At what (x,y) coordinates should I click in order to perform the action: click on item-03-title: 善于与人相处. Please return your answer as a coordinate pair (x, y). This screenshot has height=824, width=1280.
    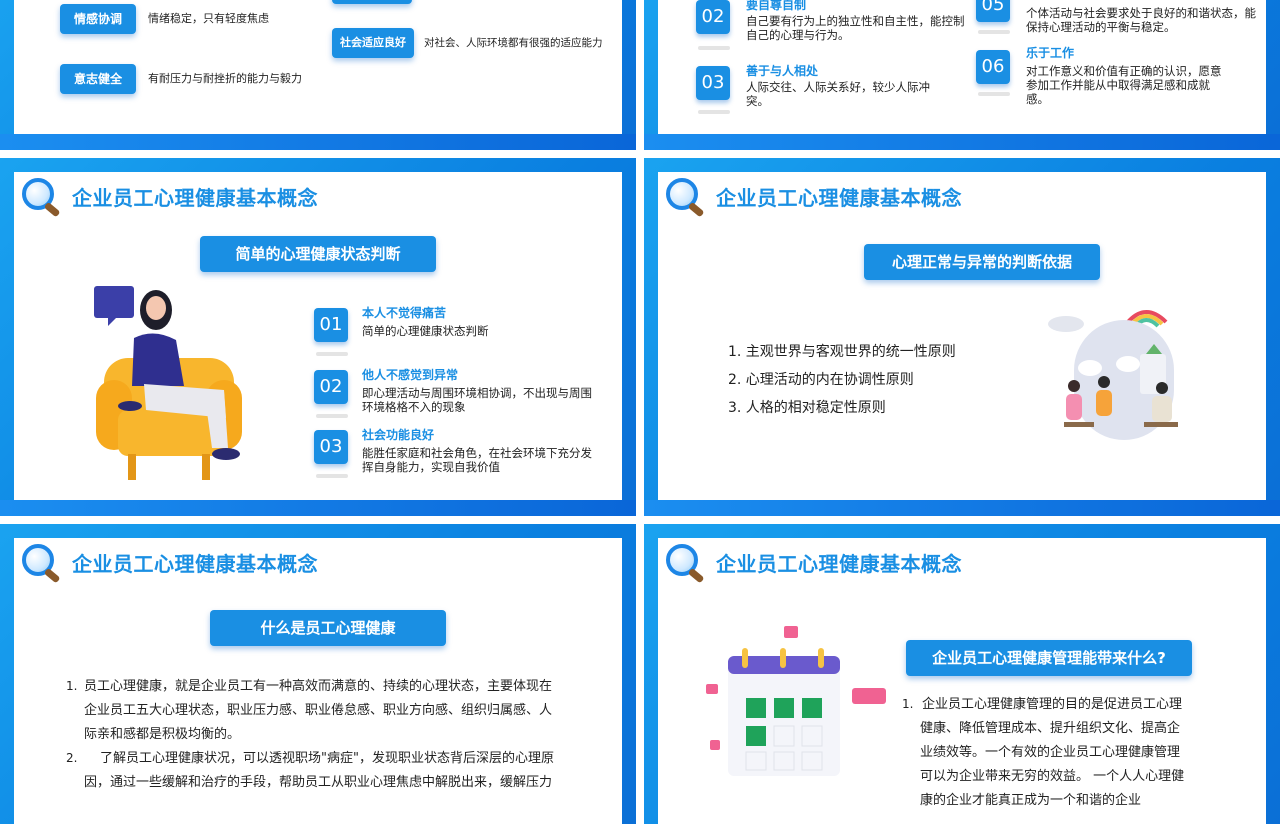
    Looking at the image, I should click on (782, 71).